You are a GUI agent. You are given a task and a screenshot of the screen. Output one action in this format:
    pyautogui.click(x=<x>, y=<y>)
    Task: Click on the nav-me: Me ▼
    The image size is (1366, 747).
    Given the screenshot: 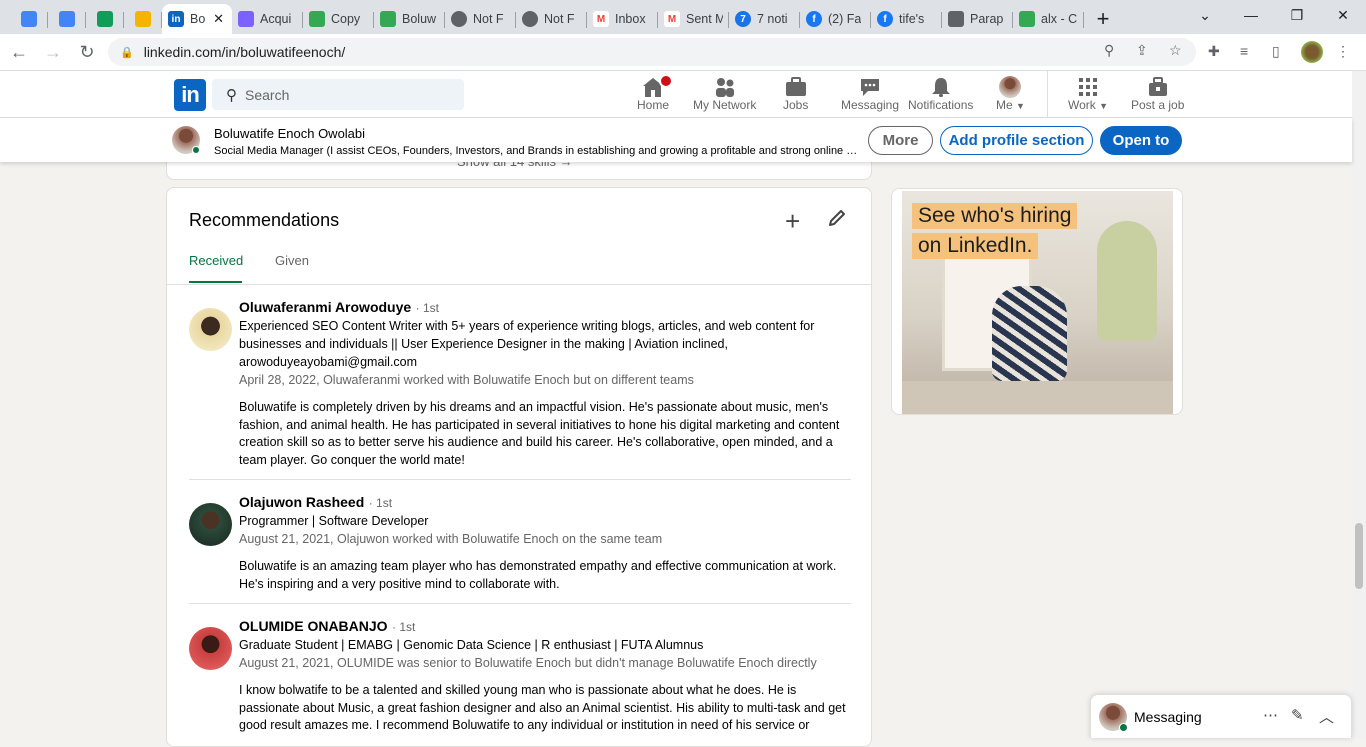 What is the action you would take?
    pyautogui.click(x=1010, y=95)
    